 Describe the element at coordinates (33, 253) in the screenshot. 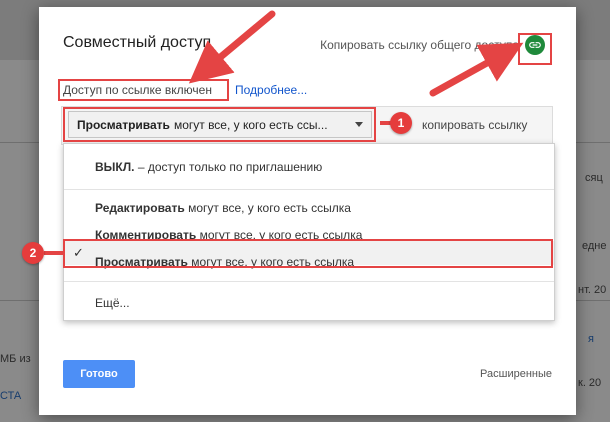

I see `annotation-badge-2: 2` at that location.